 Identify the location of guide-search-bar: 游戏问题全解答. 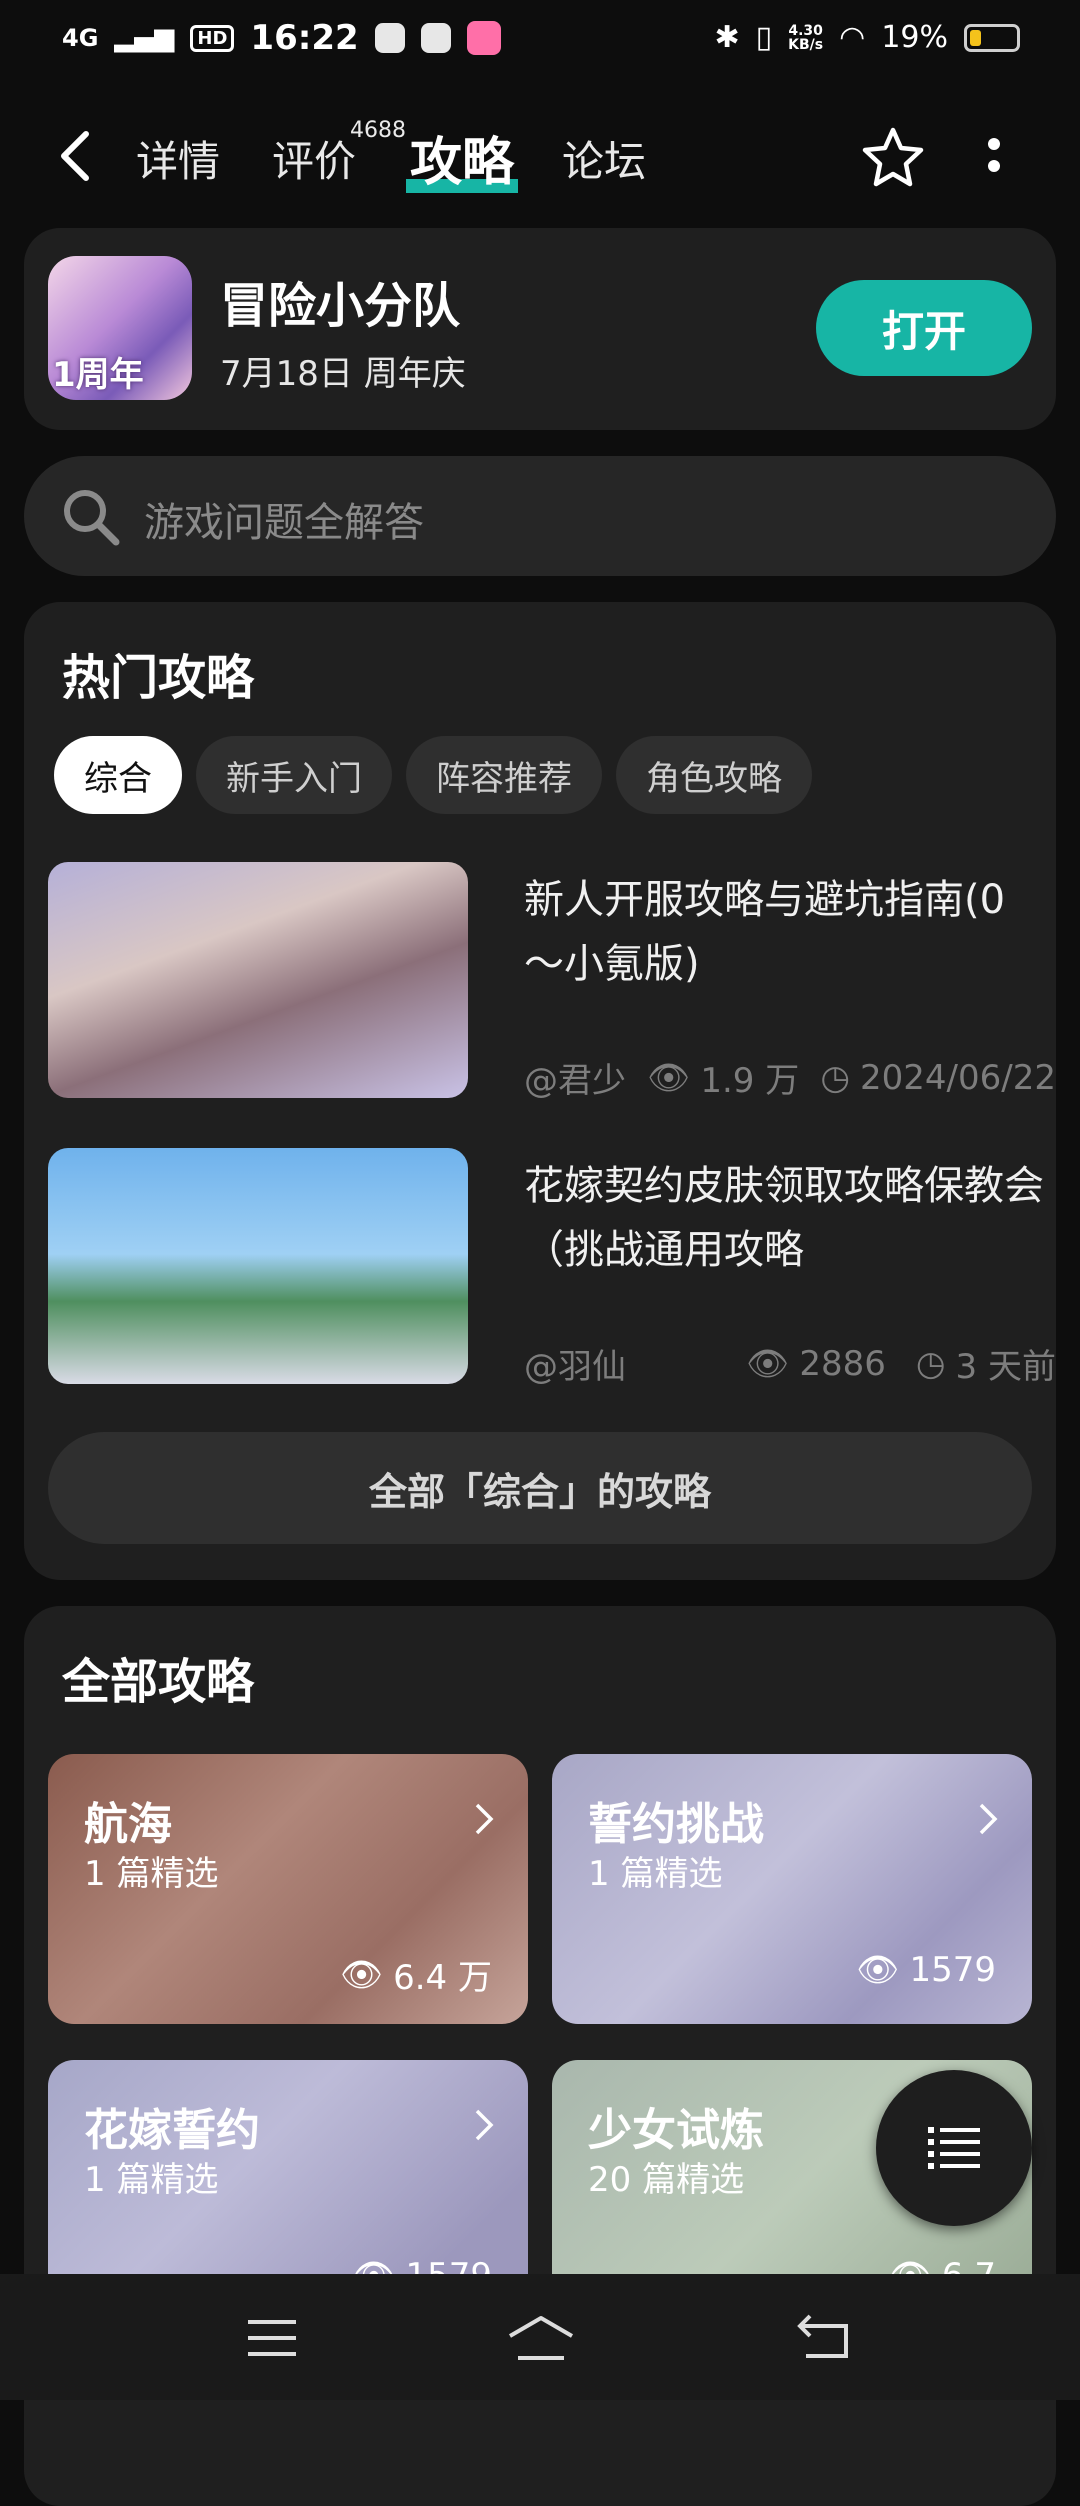
(540, 516).